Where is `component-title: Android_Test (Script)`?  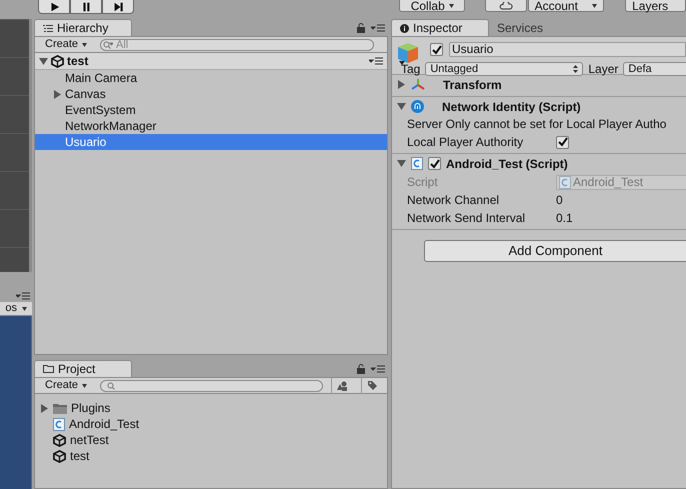
component-title: Android_Test (Script) is located at coordinates (507, 164).